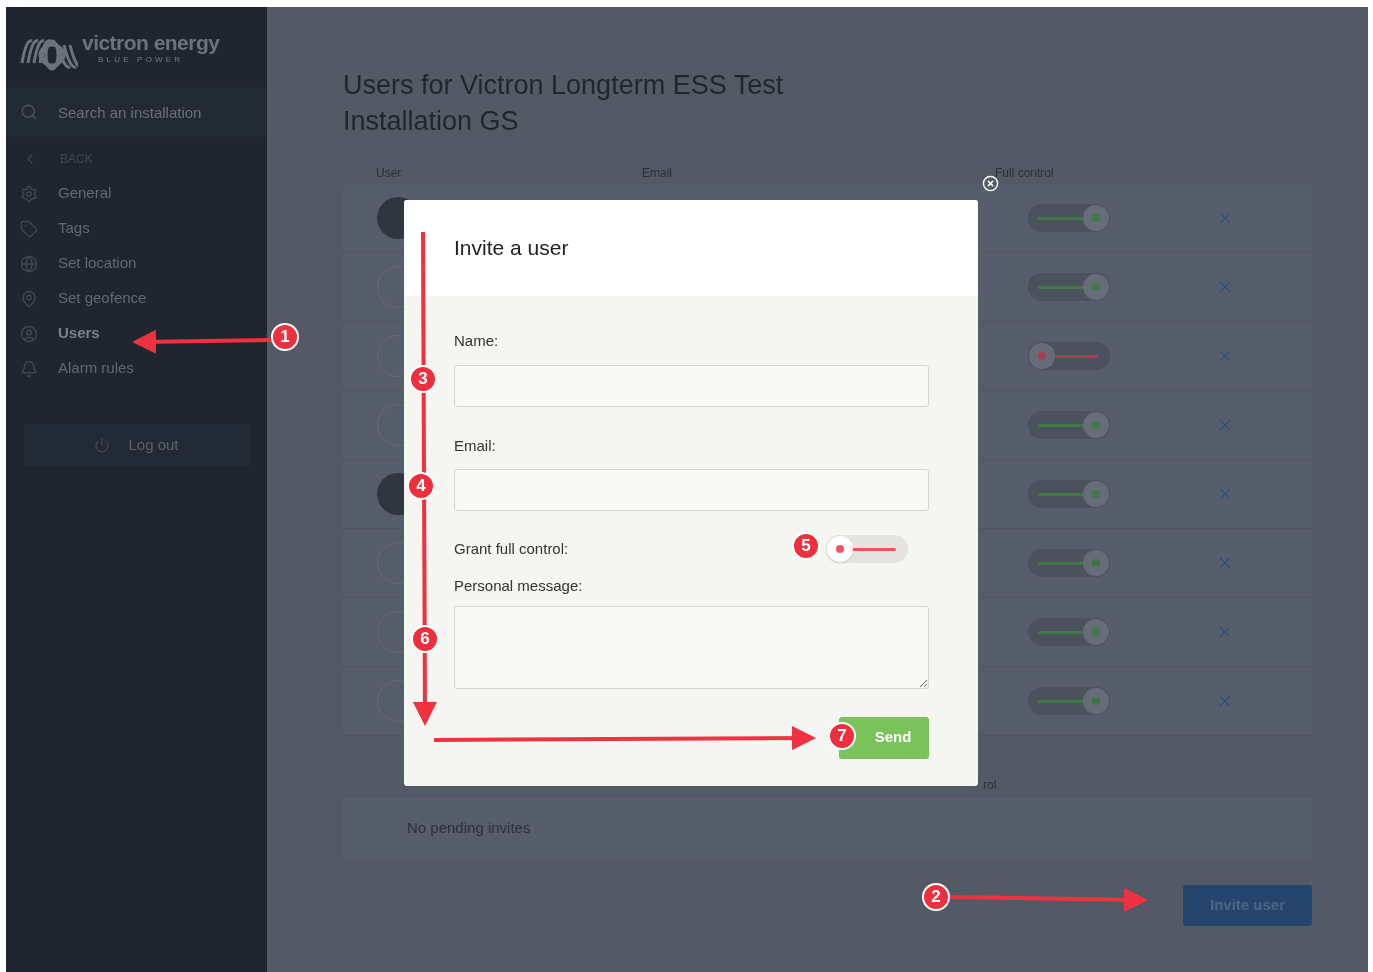 The height and width of the screenshot is (972, 1373). Describe the element at coordinates (136, 112) in the screenshot. I see `search-field: Search an installation` at that location.